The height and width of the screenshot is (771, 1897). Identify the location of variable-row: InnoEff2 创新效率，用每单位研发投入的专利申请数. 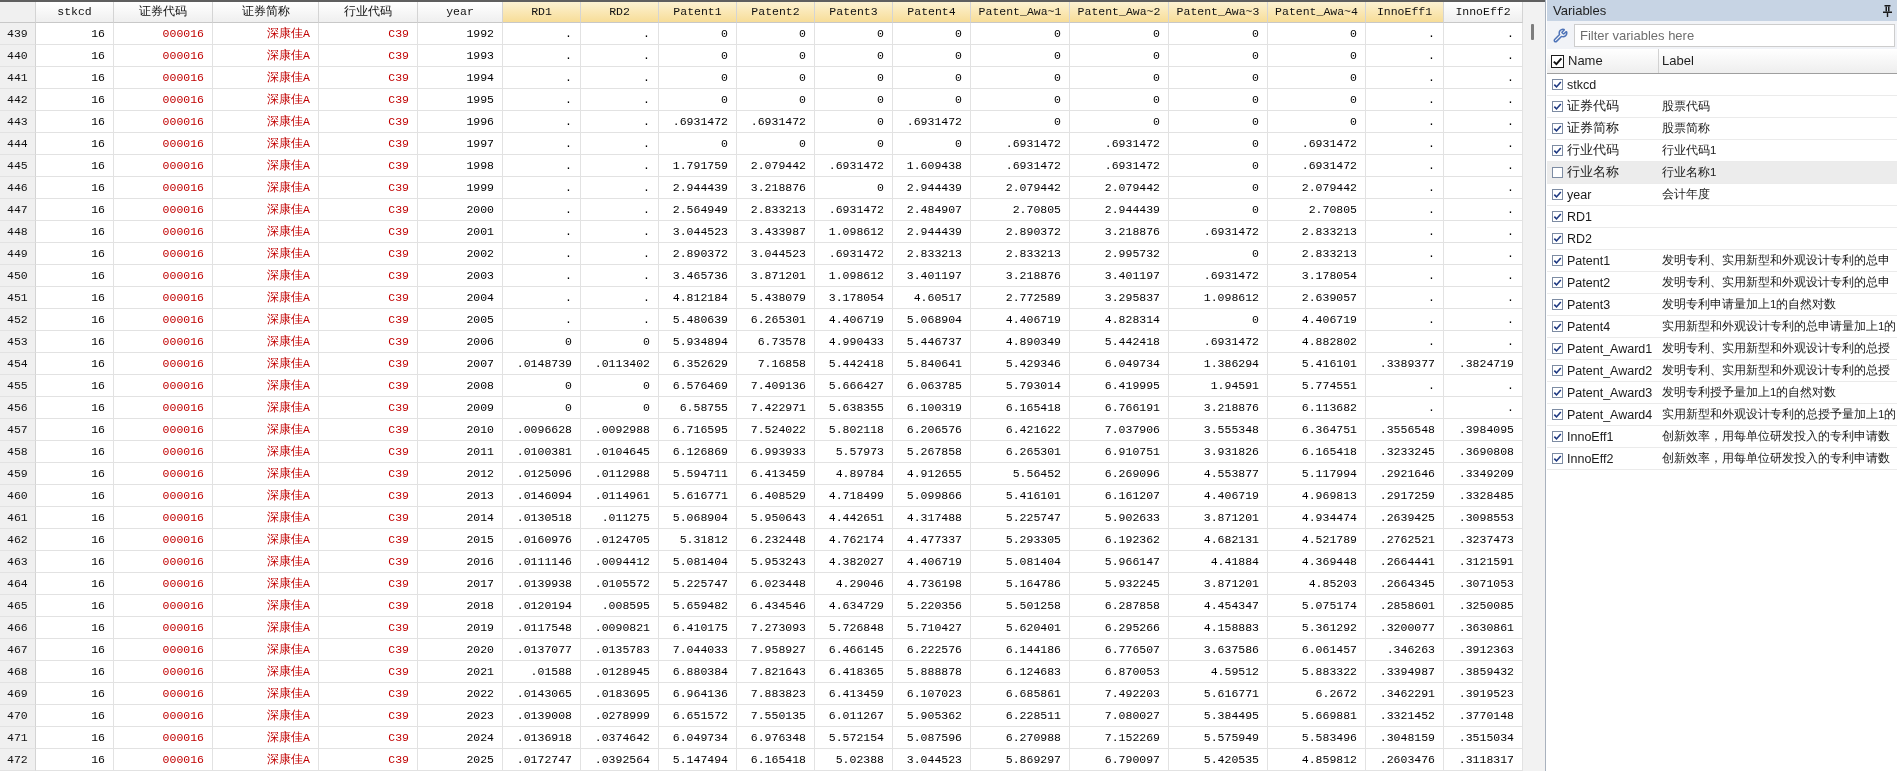
(1722, 459).